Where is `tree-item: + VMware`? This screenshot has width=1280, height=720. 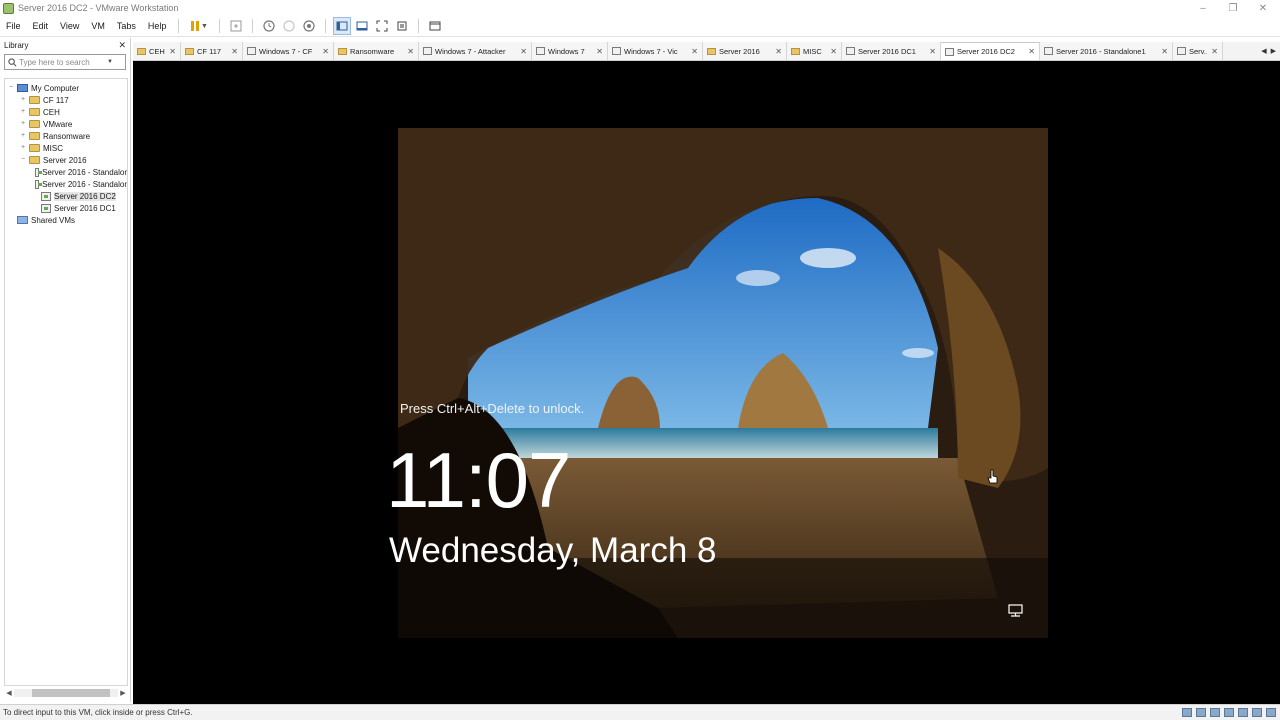
tree-item: + VMware is located at coordinates (66, 124).